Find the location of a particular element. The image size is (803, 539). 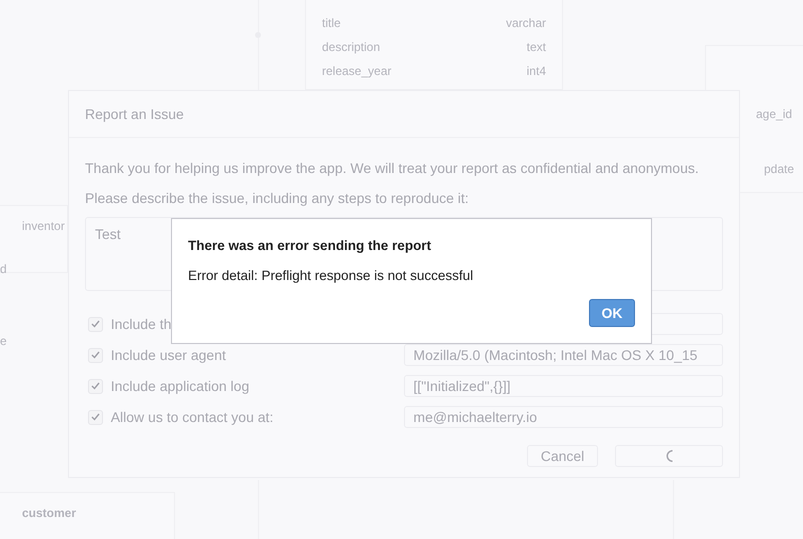

option-label: Include th is located at coordinates (141, 324).